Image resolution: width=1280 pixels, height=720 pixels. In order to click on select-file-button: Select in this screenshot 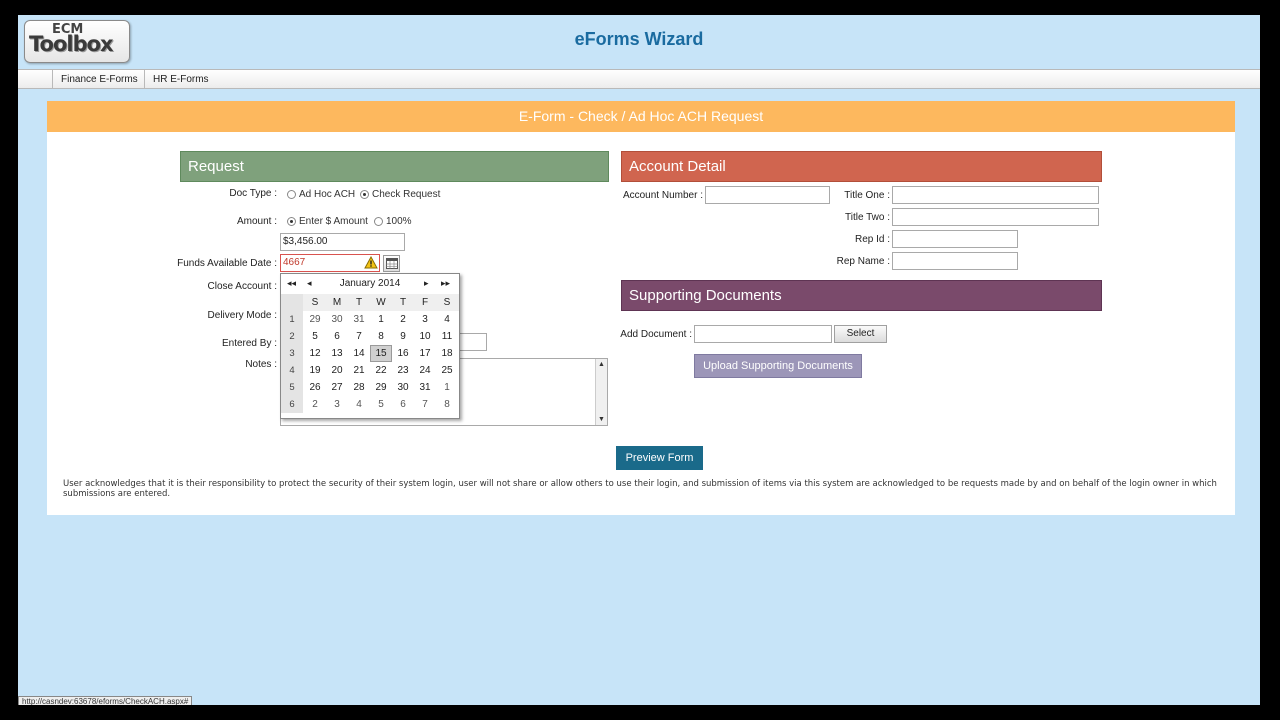, I will do `click(860, 334)`.